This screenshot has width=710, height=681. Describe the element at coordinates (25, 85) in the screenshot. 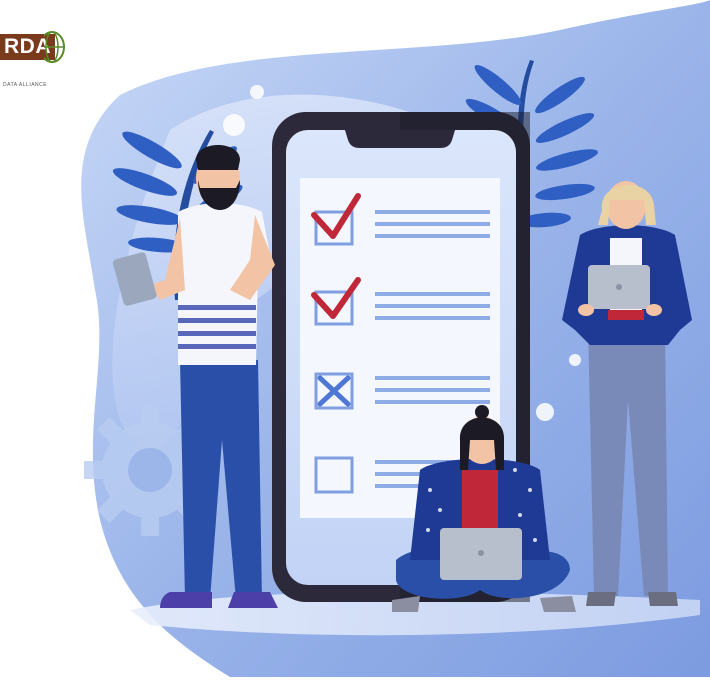

I see `logo-tagline: DATA ALLIANCE` at that location.